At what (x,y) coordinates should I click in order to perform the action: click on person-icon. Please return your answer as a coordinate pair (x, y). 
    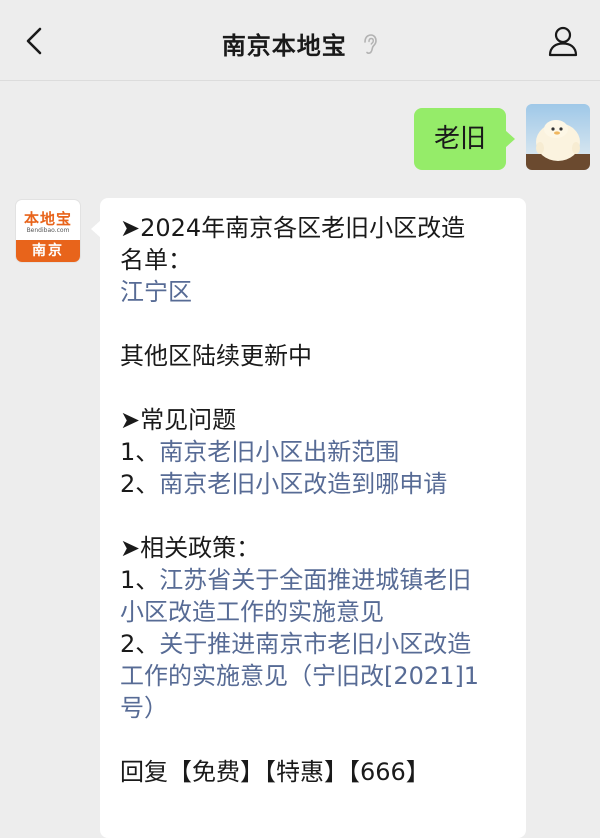
    Looking at the image, I should click on (563, 41).